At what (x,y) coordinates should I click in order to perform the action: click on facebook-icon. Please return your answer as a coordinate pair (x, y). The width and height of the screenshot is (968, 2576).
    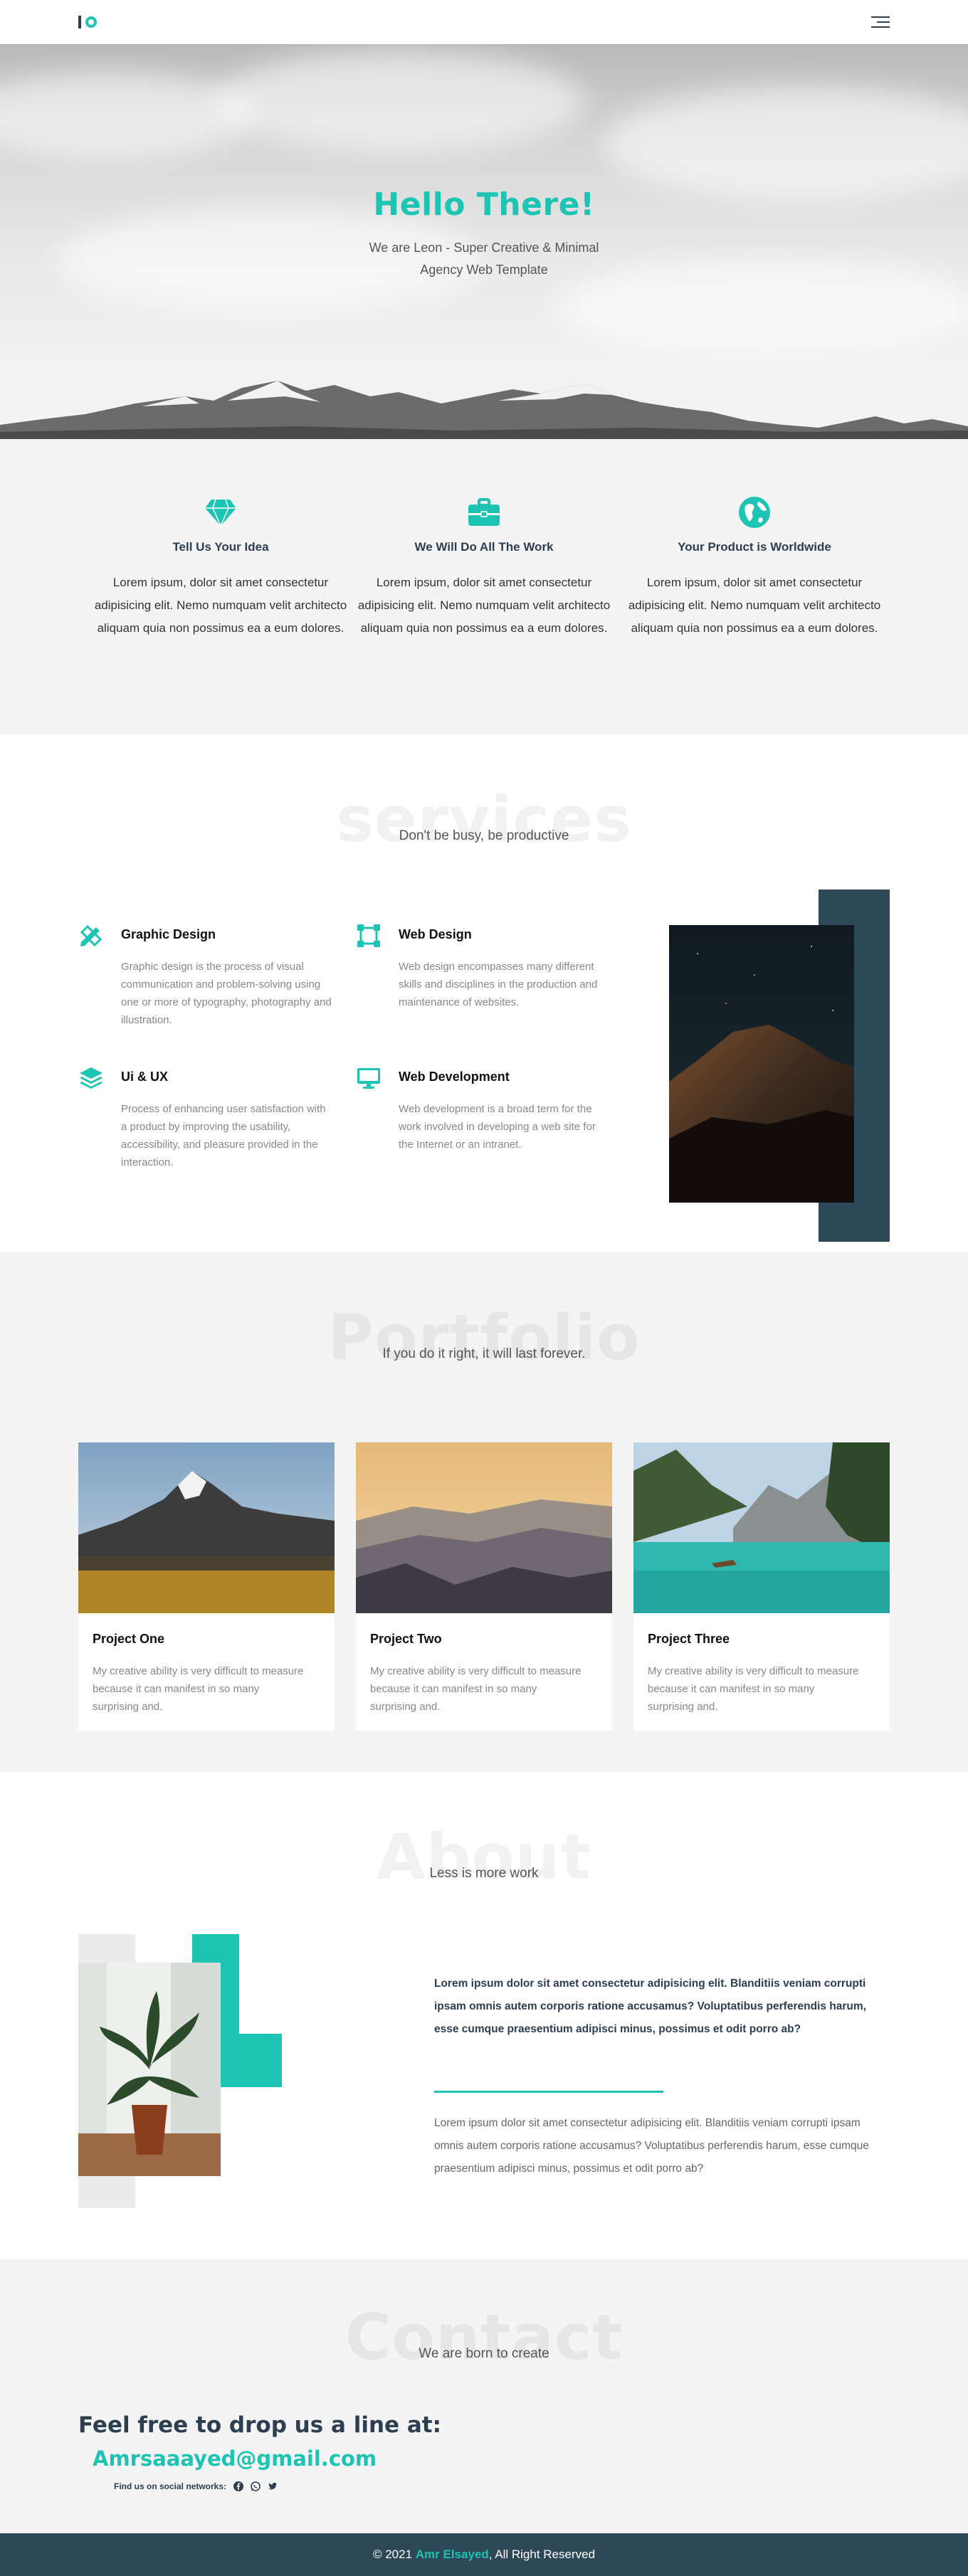
    Looking at the image, I should click on (238, 2486).